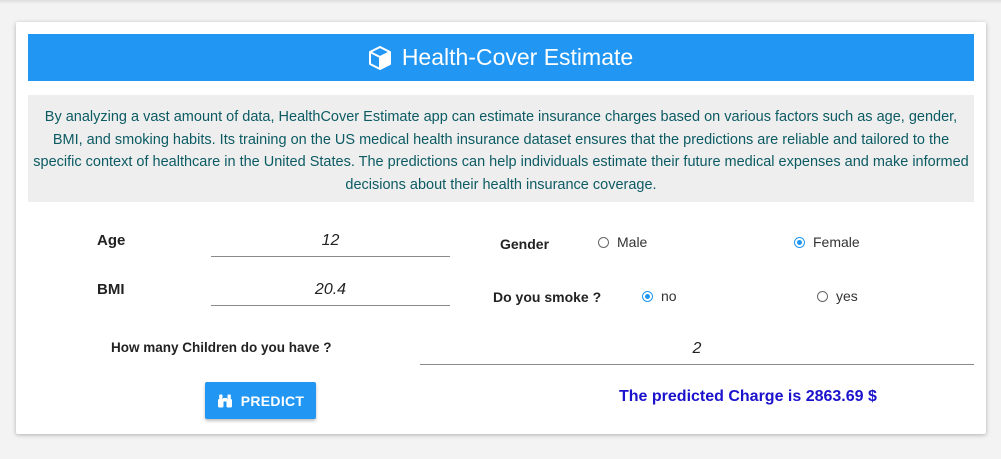  Describe the element at coordinates (517, 57) in the screenshot. I see `app-title: Health-Cover Estimate` at that location.